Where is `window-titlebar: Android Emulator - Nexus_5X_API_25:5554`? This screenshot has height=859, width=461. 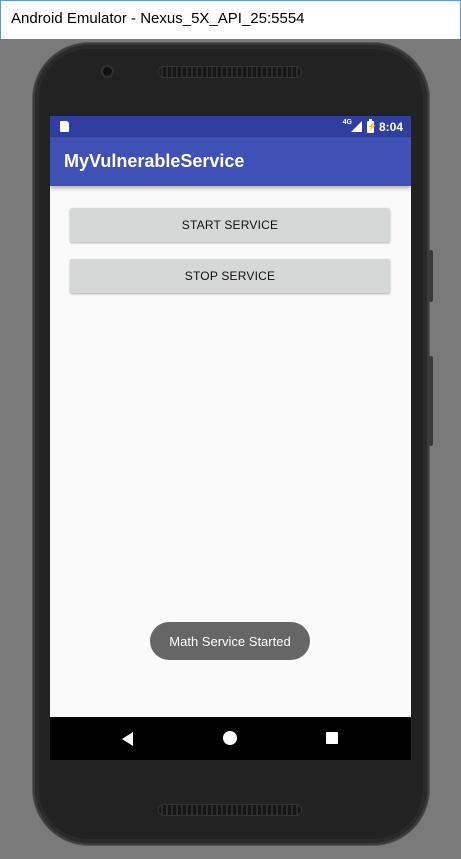 window-titlebar: Android Emulator - Nexus_5X_API_25:5554 is located at coordinates (230, 19).